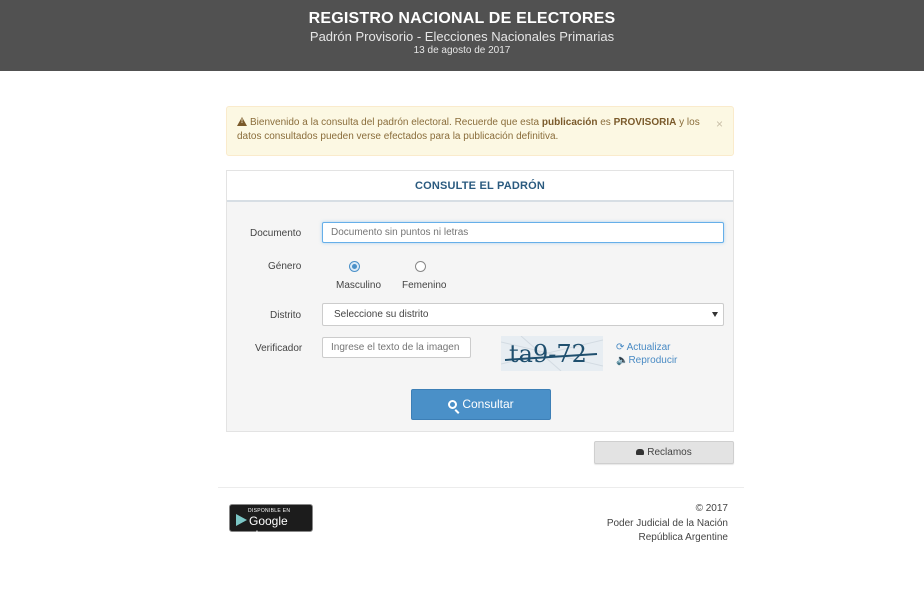  What do you see at coordinates (480, 186) in the screenshot?
I see `panel-title: CONSULTE EL PADRÓN` at bounding box center [480, 186].